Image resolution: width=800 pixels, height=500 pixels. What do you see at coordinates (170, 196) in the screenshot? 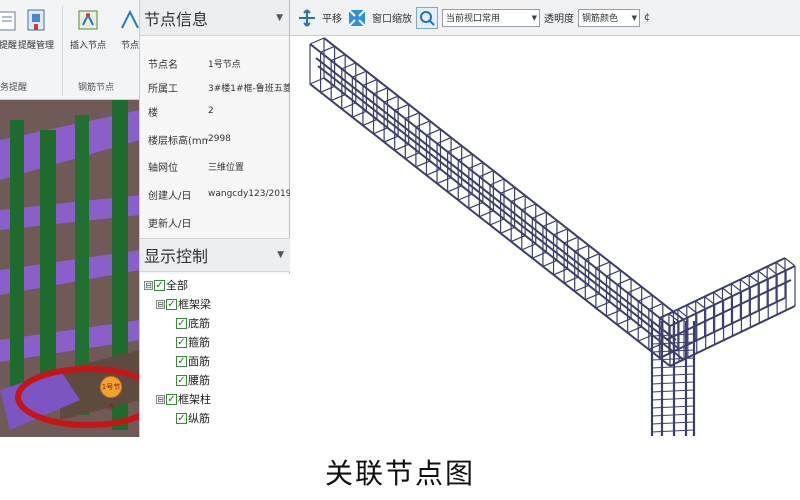
I see `info-key: 创建人/日` at bounding box center [170, 196].